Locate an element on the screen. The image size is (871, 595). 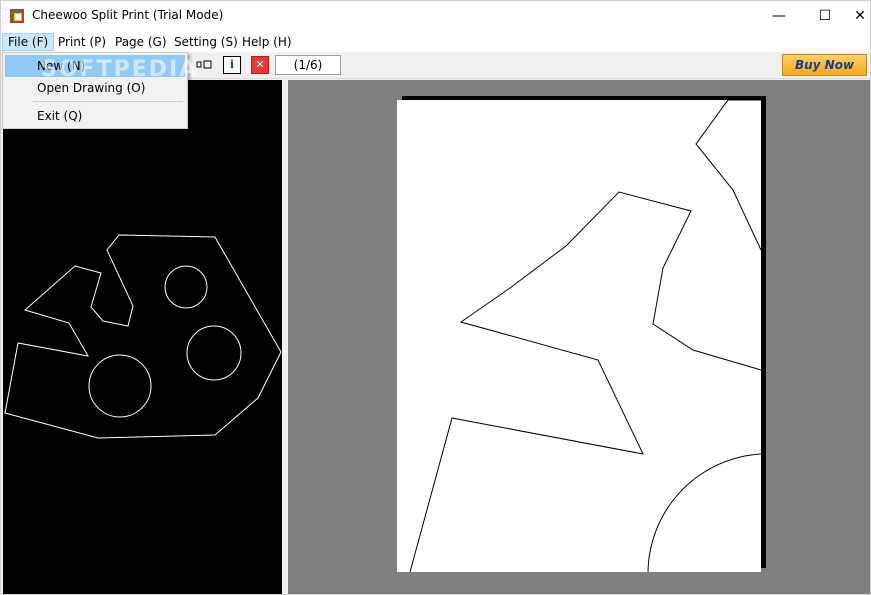
minimize-button: — is located at coordinates (779, 16).